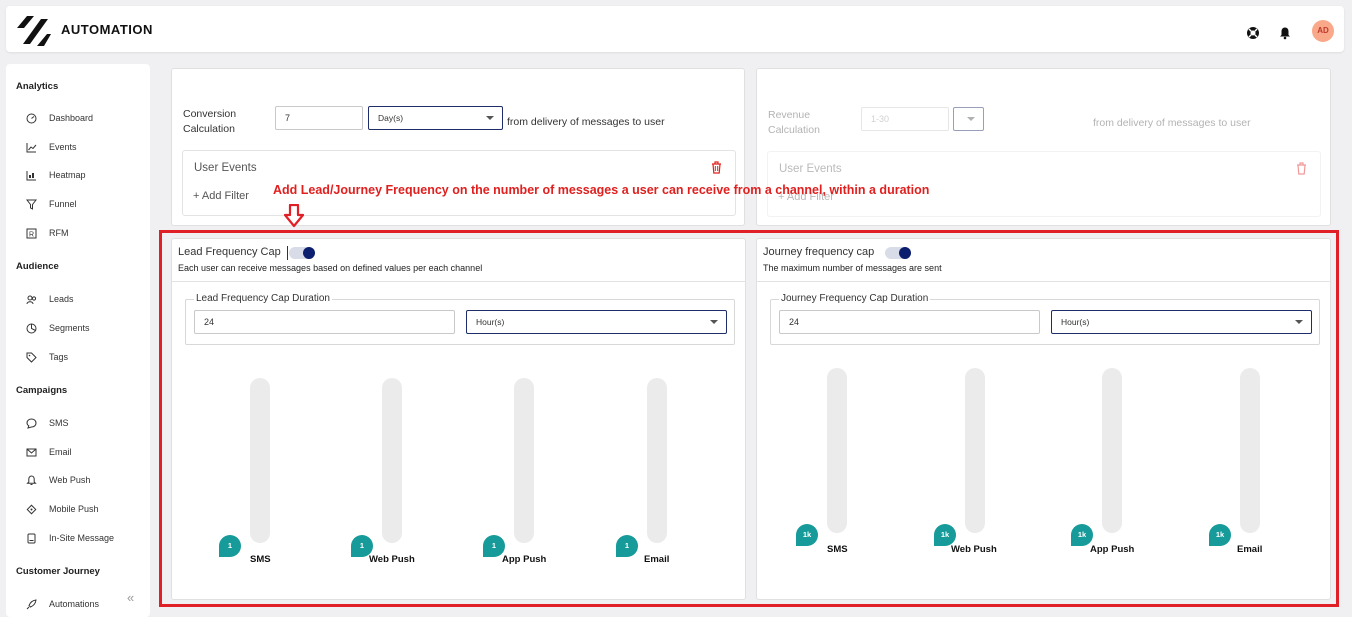  Describe the element at coordinates (59, 233) in the screenshot. I see `sidebar-item-label: RFM` at that location.